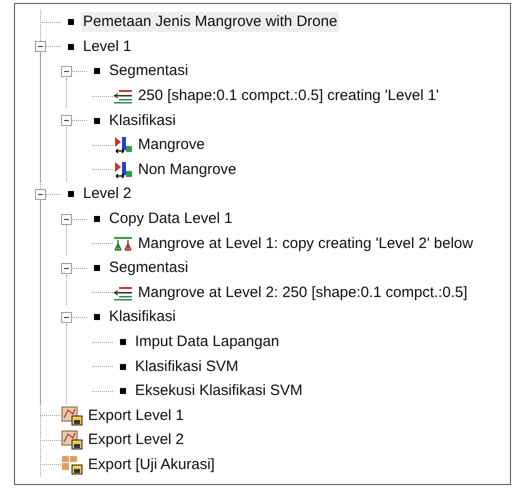 This screenshot has height=490, width=523. What do you see at coordinates (306, 244) in the screenshot?
I see `tree-item-label: Mangrove at Level 1: copy creating 'Level 2' below` at bounding box center [306, 244].